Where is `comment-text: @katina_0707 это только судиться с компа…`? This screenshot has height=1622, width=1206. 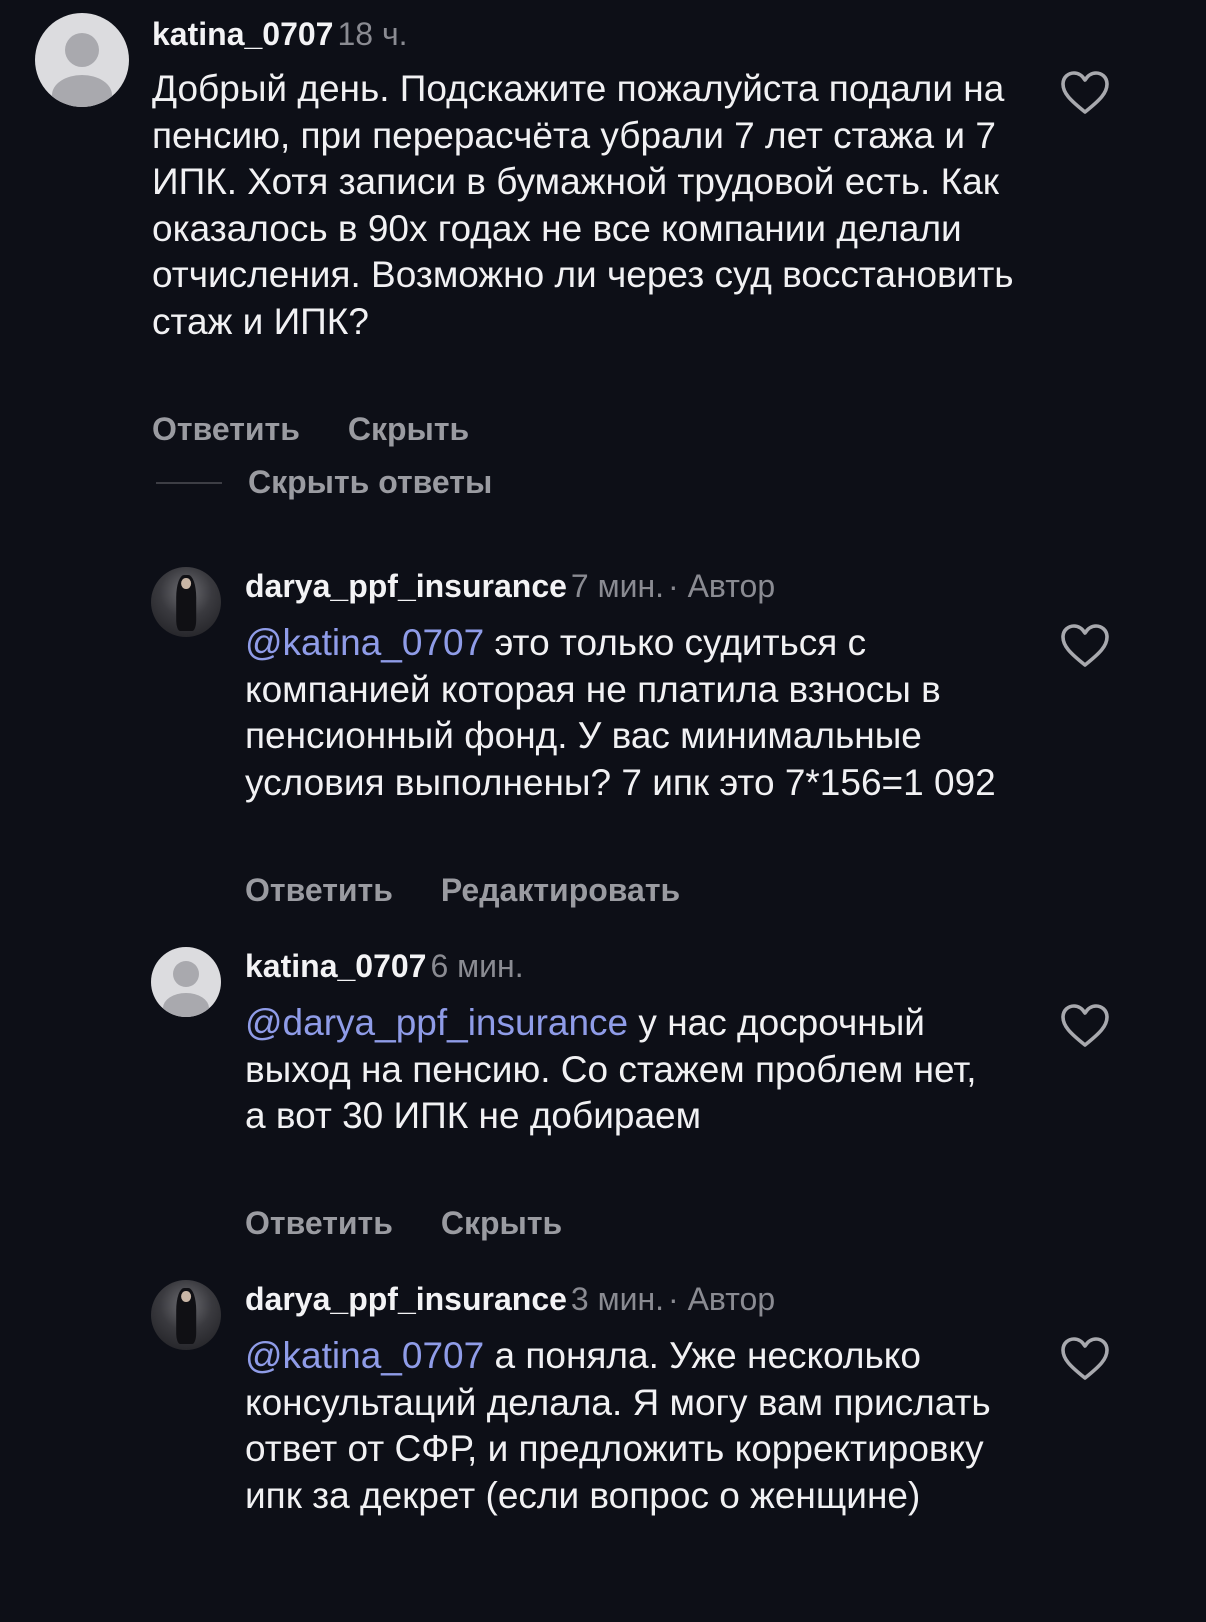
comment-text: @katina_0707 это только судиться с компа… is located at coordinates (625, 713).